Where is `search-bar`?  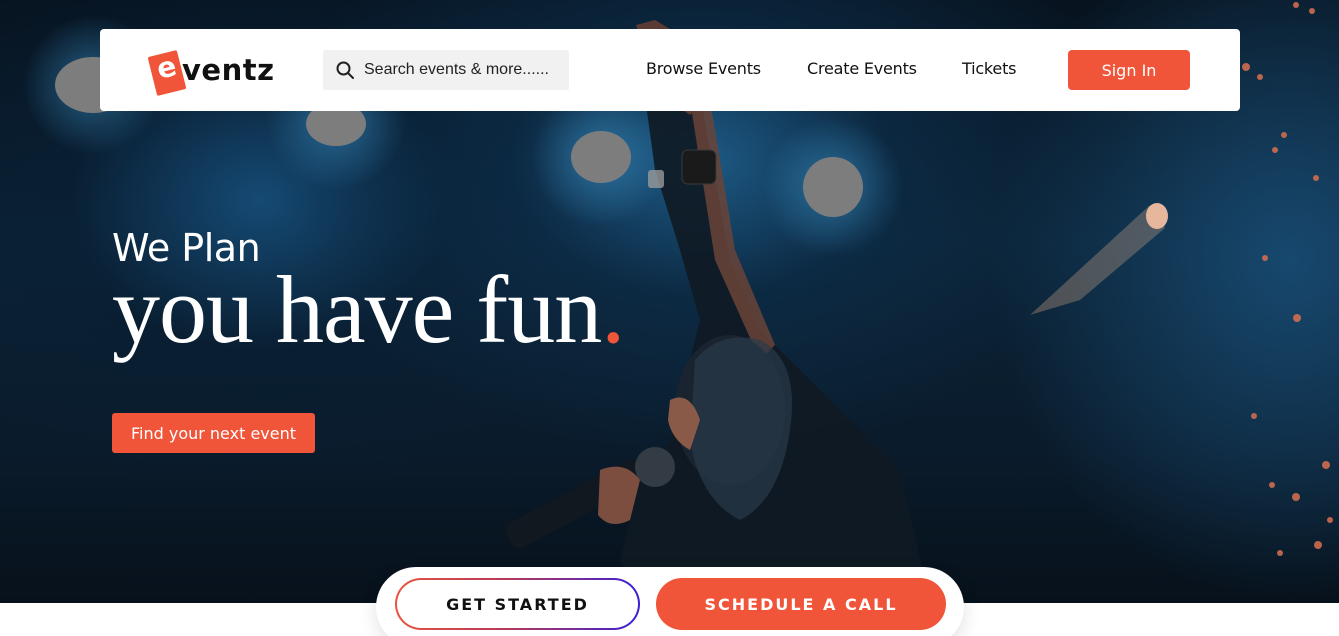 search-bar is located at coordinates (446, 70).